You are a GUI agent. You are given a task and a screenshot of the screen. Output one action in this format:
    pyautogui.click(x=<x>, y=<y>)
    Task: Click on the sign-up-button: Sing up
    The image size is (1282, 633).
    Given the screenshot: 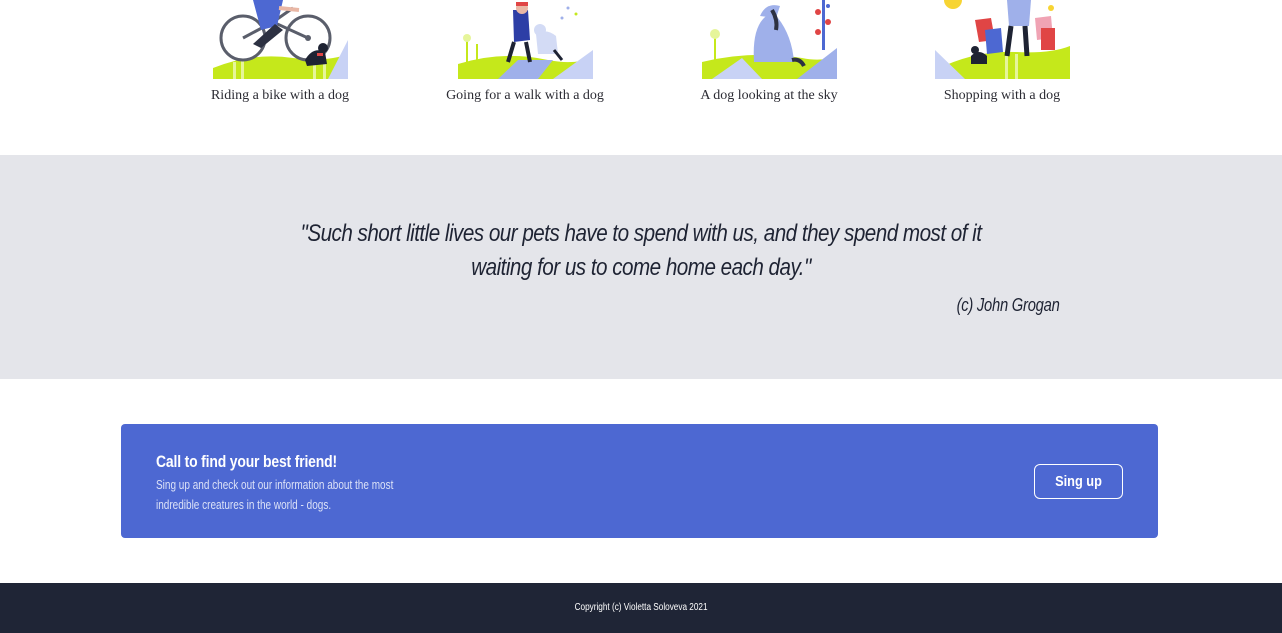 What is the action you would take?
    pyautogui.click(x=1078, y=481)
    